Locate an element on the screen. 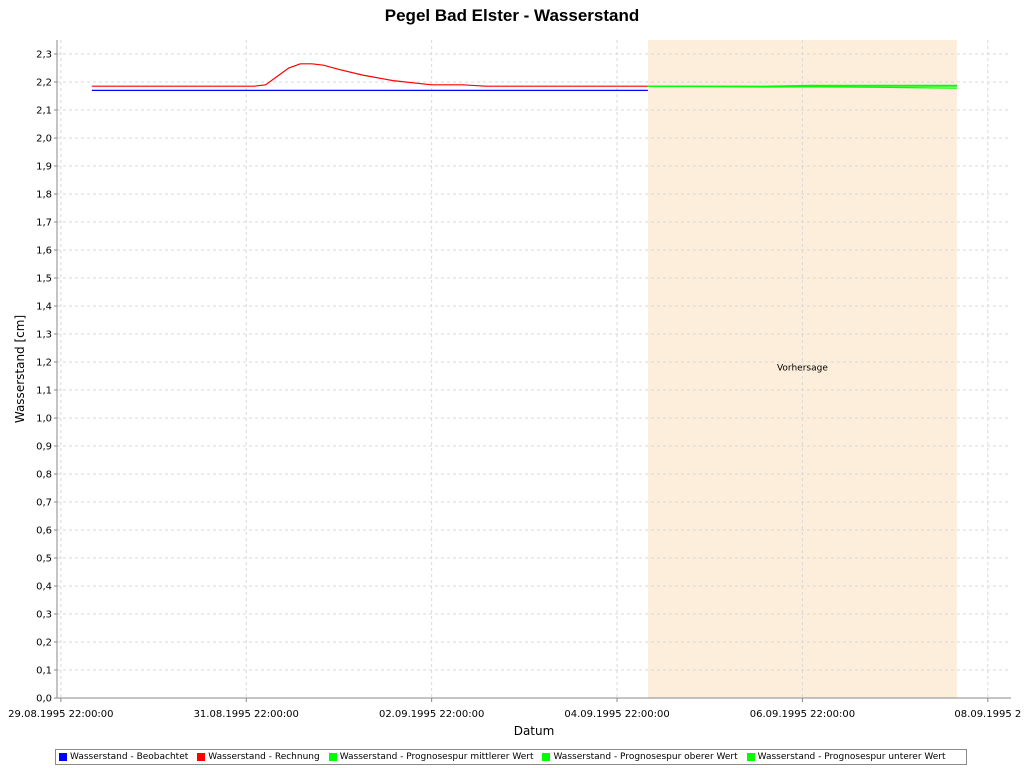  legend-label: Wasserstand - Beobachtet is located at coordinates (129, 757).